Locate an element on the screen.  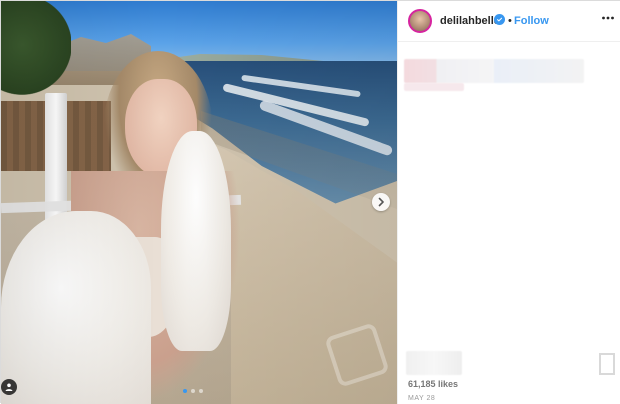
save-button is located at coordinates (607, 364).